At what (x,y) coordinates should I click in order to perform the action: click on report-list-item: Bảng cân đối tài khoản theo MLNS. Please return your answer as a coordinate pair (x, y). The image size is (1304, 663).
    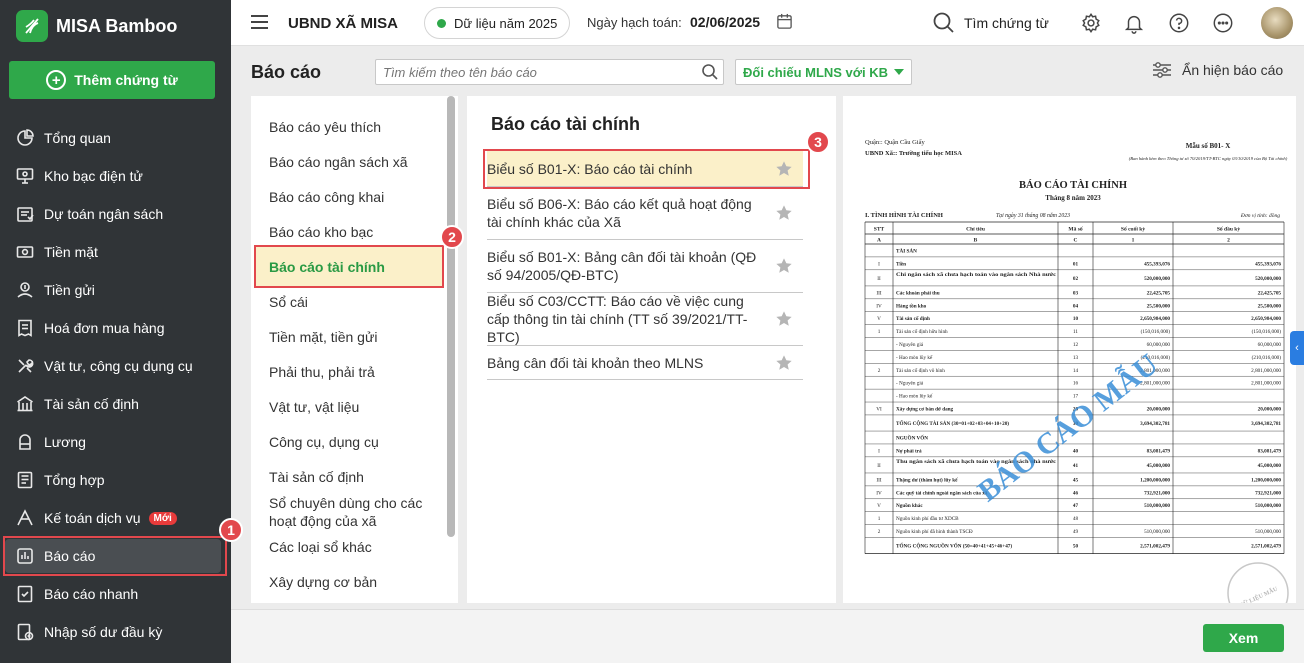
    Looking at the image, I should click on (645, 363).